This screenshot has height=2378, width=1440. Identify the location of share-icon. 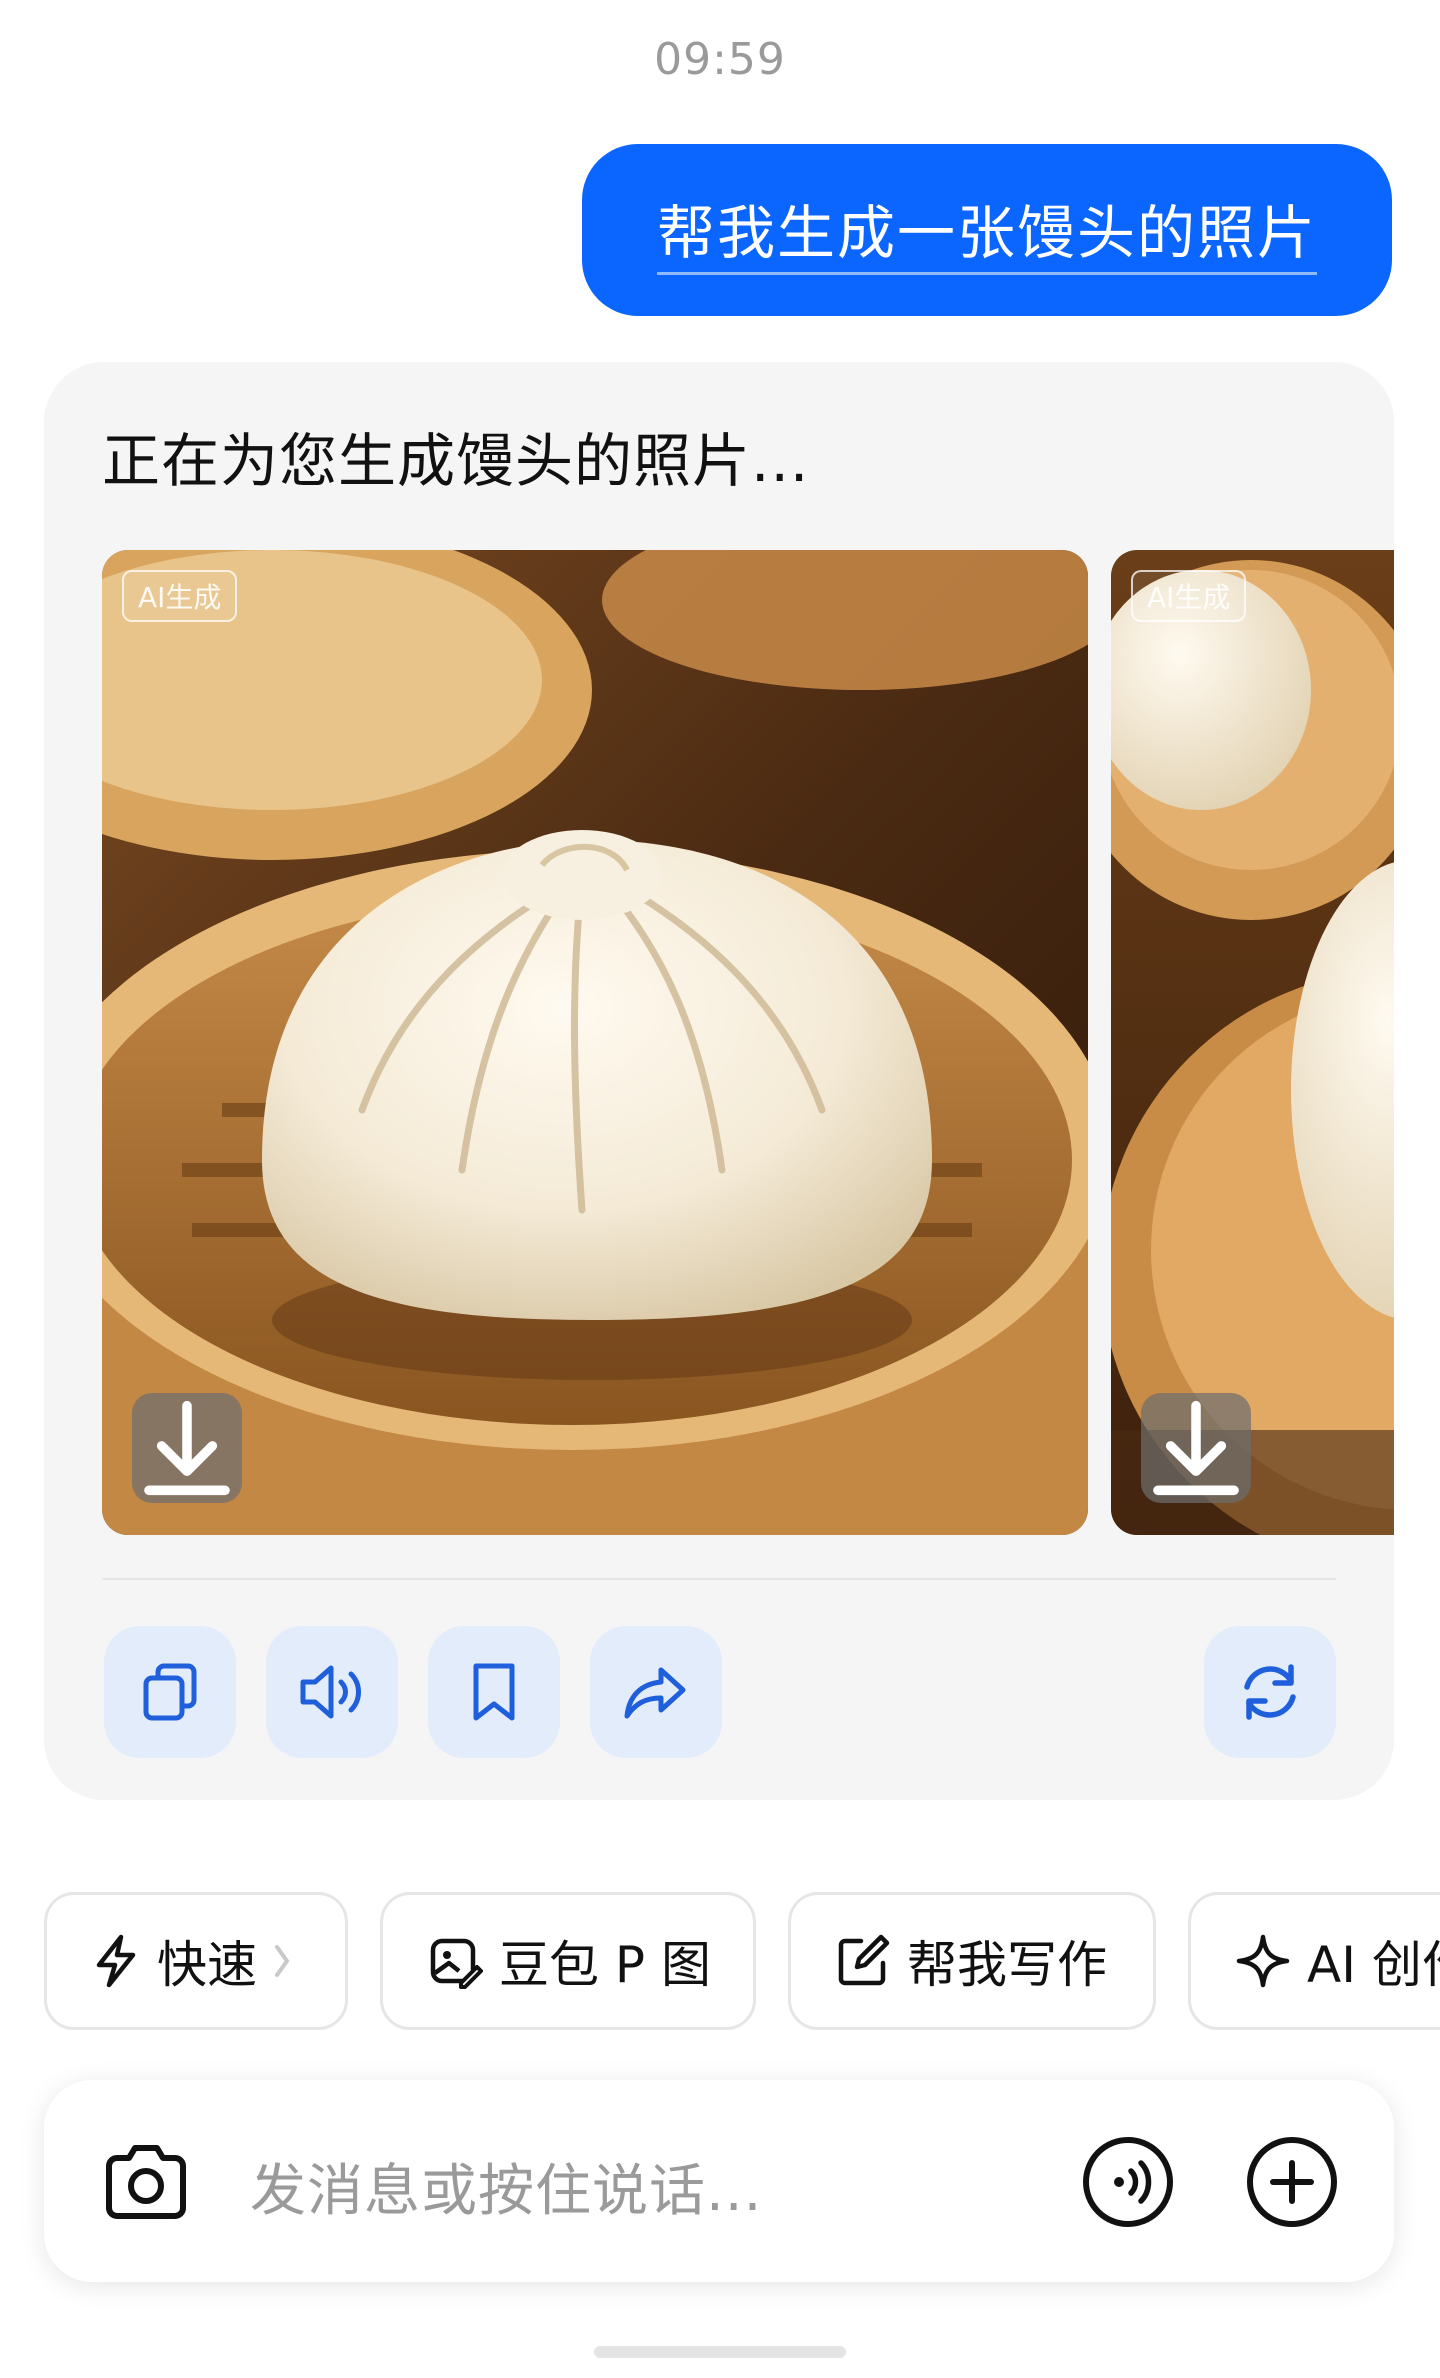
(655, 1693).